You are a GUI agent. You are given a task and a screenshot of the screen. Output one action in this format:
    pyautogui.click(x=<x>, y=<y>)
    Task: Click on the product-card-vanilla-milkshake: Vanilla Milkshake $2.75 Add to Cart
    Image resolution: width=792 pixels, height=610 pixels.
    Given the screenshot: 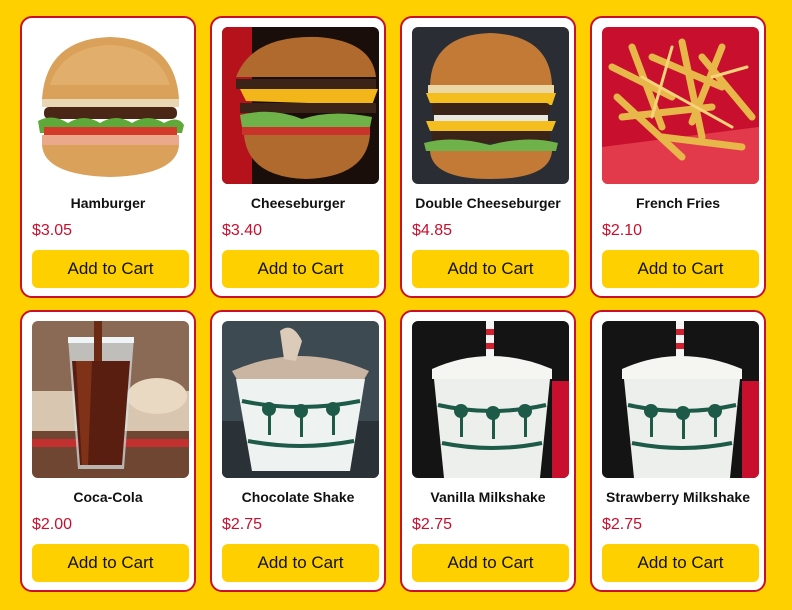 What is the action you would take?
    pyautogui.click(x=488, y=451)
    